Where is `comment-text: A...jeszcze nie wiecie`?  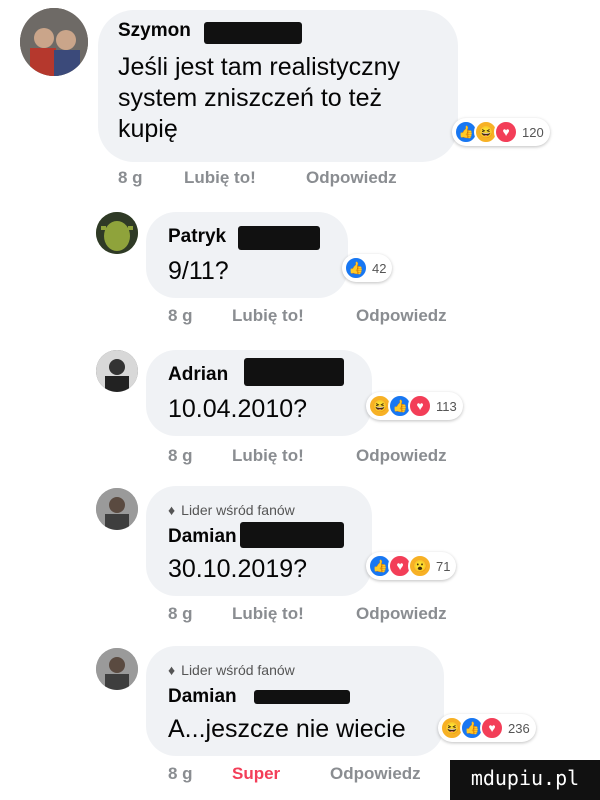
comment-text: A...jeszcze nie wiecie is located at coordinates (287, 729).